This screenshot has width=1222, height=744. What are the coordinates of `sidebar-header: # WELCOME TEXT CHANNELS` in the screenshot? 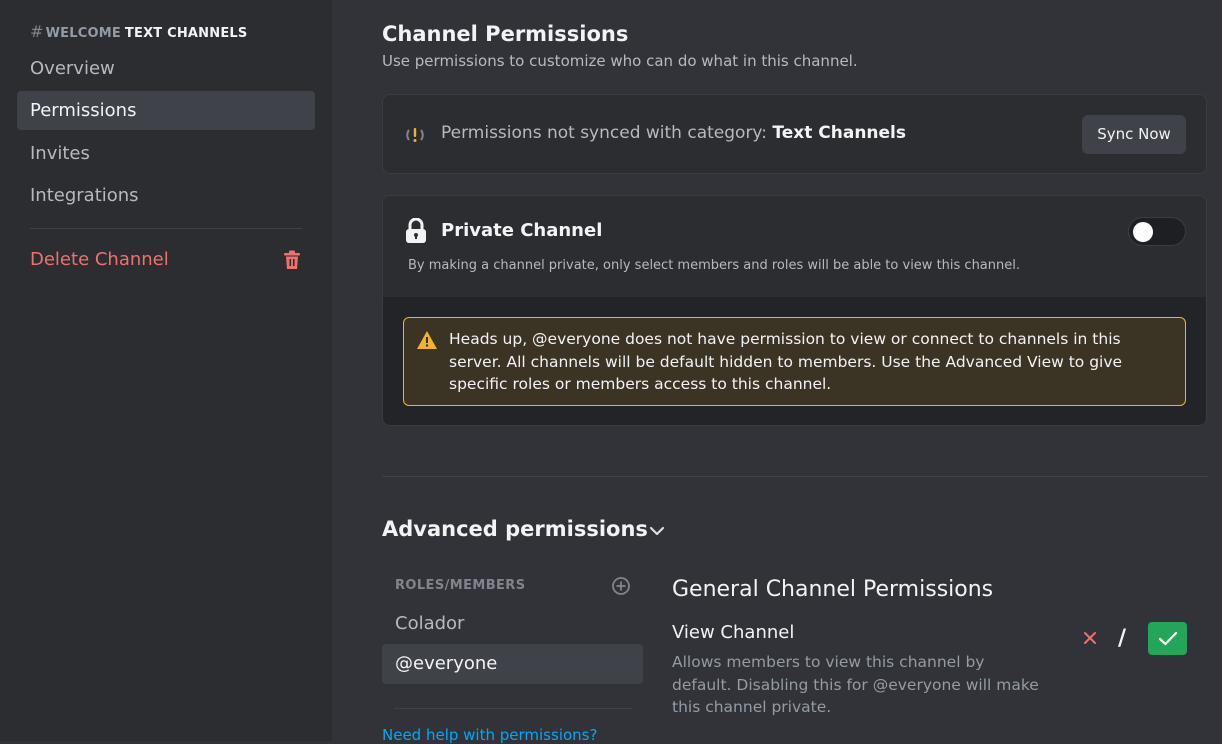 It's located at (138, 31).